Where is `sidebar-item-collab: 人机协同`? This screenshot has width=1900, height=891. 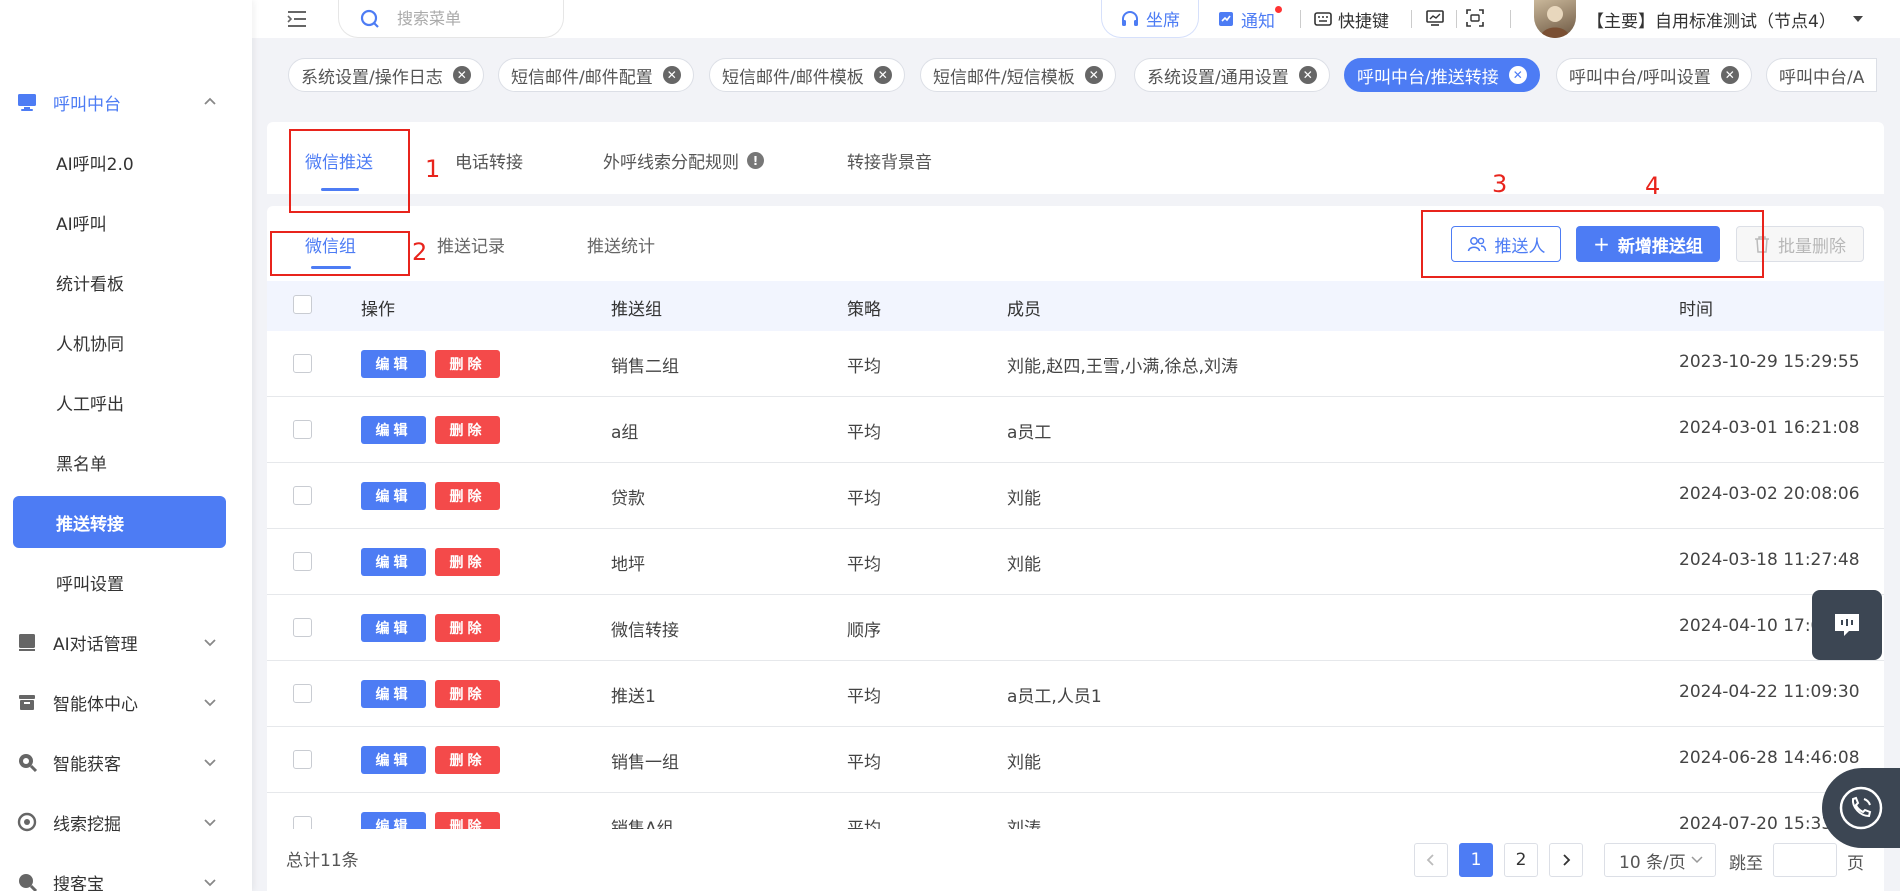
sidebar-item-collab: 人机协同 is located at coordinates (119, 342).